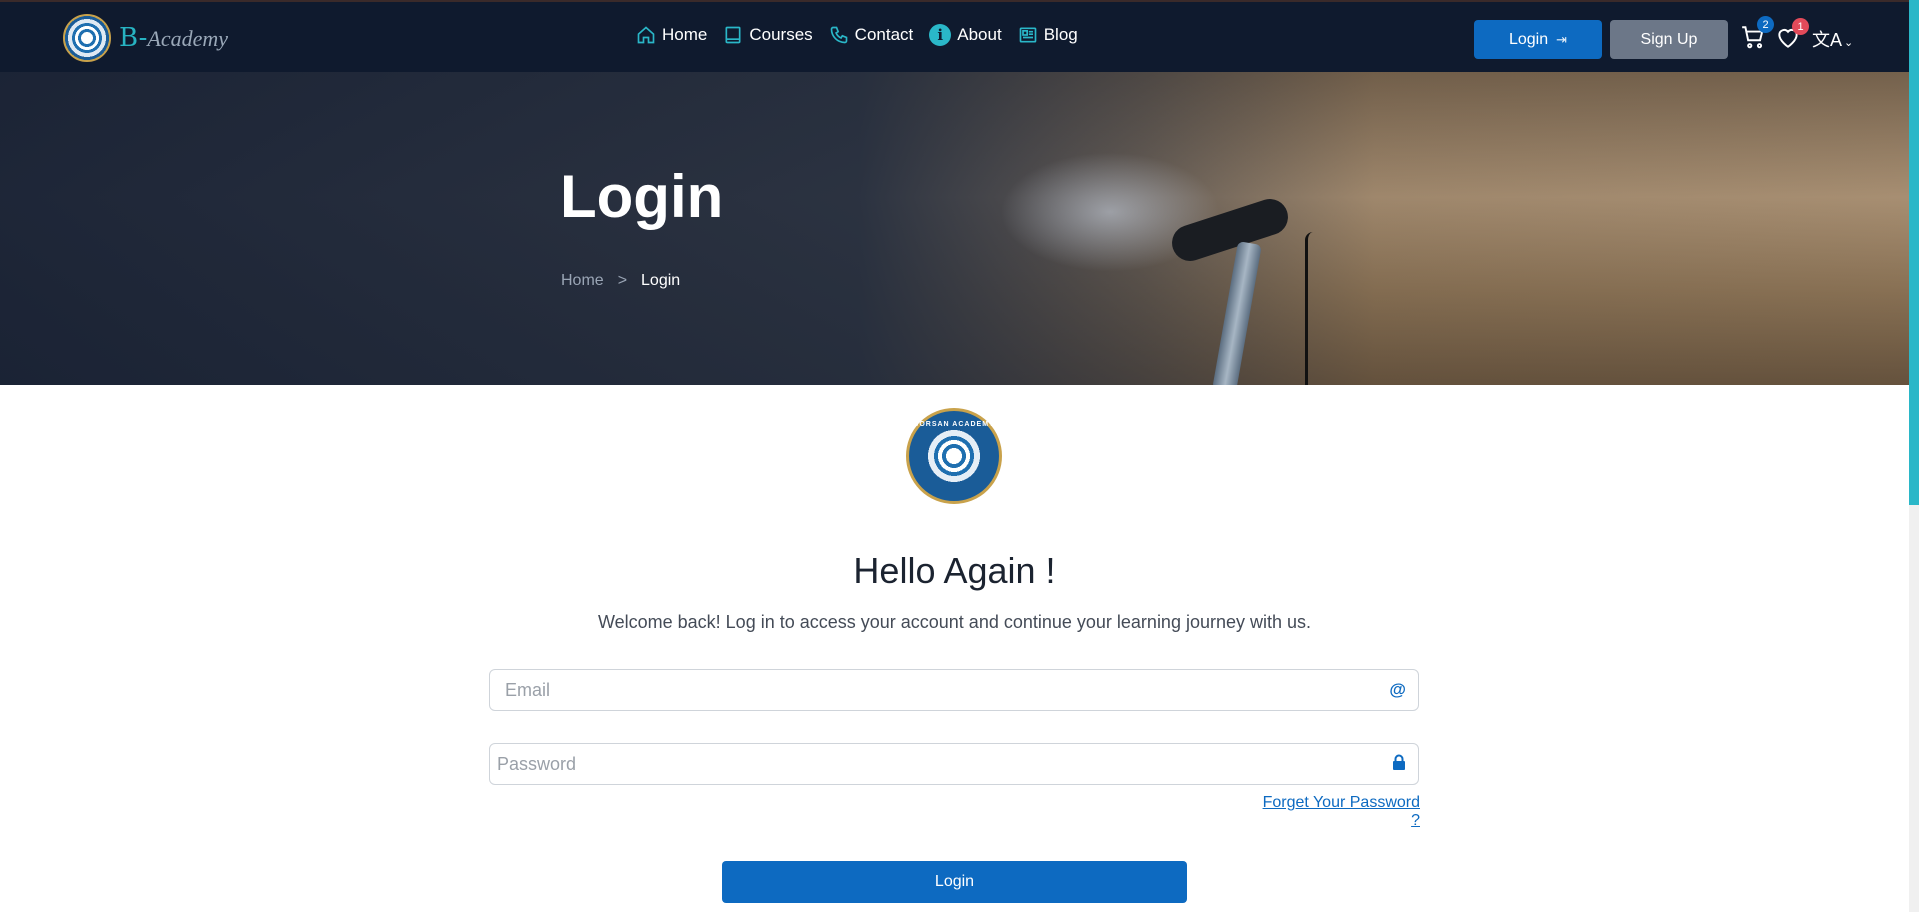 The width and height of the screenshot is (1919, 912). Describe the element at coordinates (733, 35) in the screenshot. I see `book-icon` at that location.